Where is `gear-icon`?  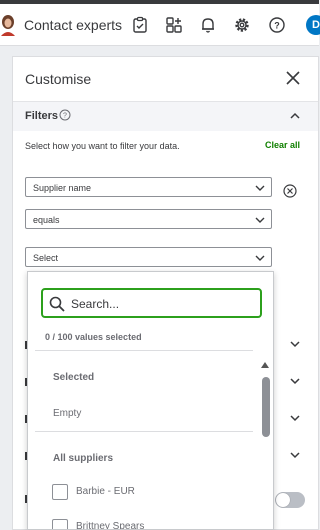 gear-icon is located at coordinates (242, 25).